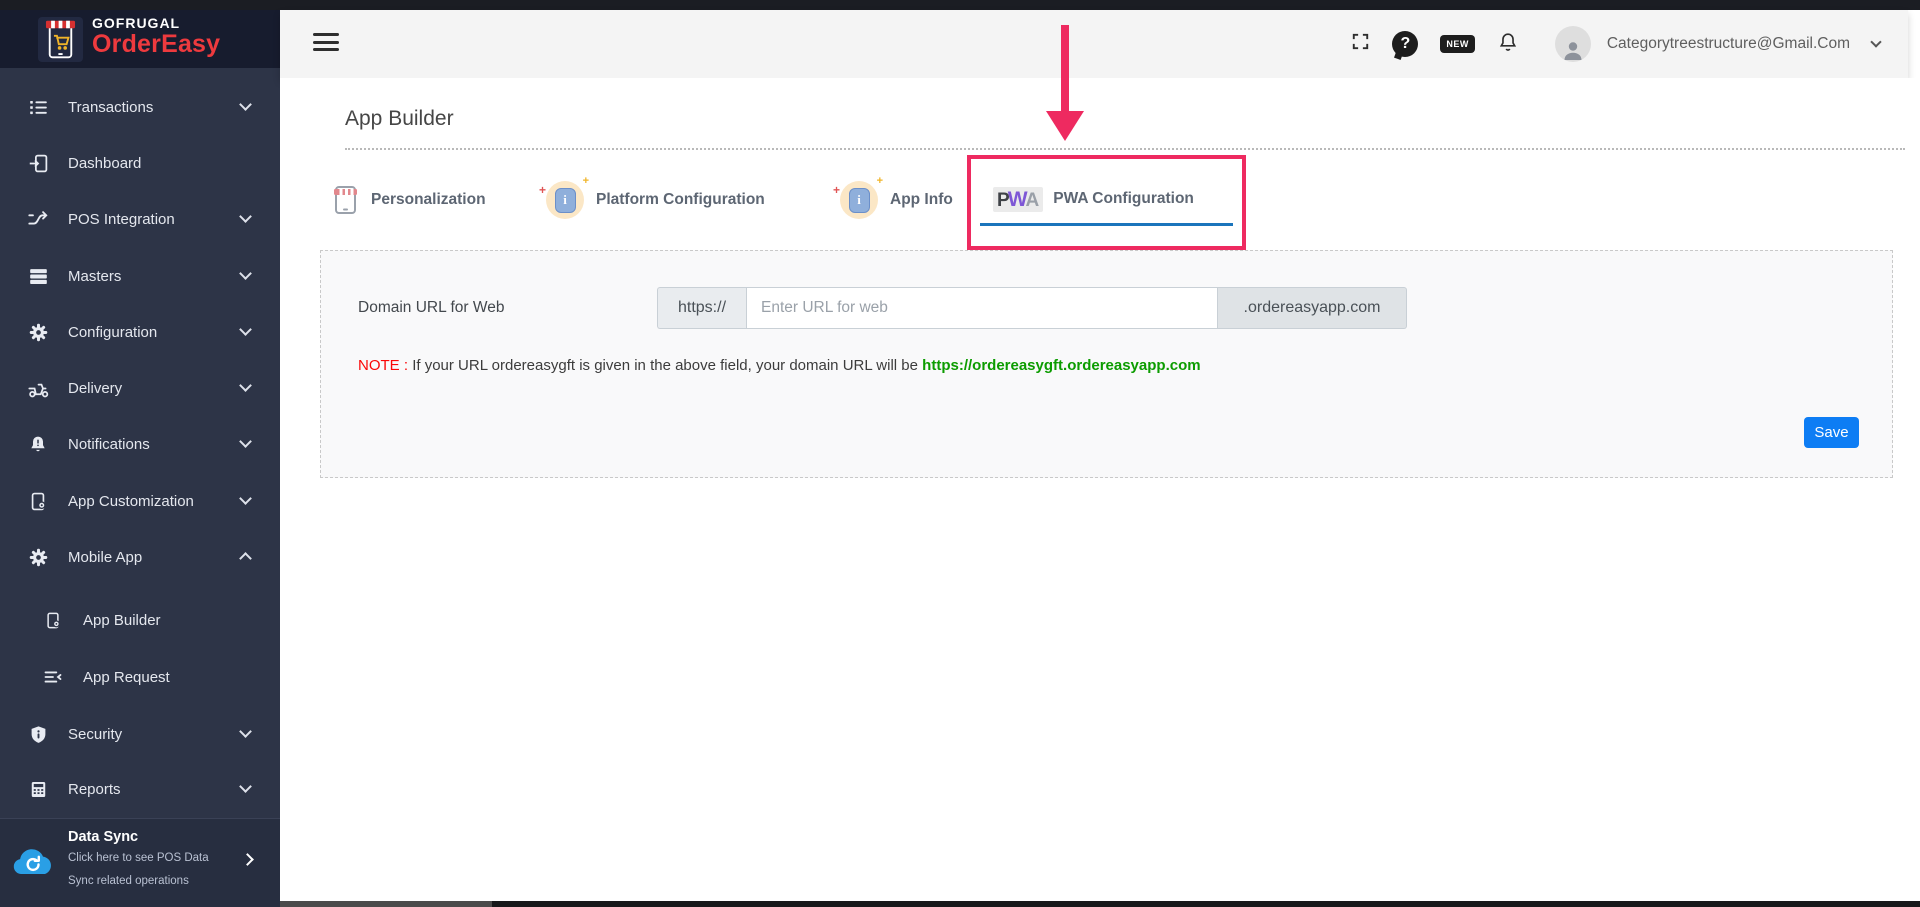 Image resolution: width=1920 pixels, height=907 pixels. Describe the element at coordinates (105, 557) in the screenshot. I see `sidebar-item-label: Mobile App` at that location.